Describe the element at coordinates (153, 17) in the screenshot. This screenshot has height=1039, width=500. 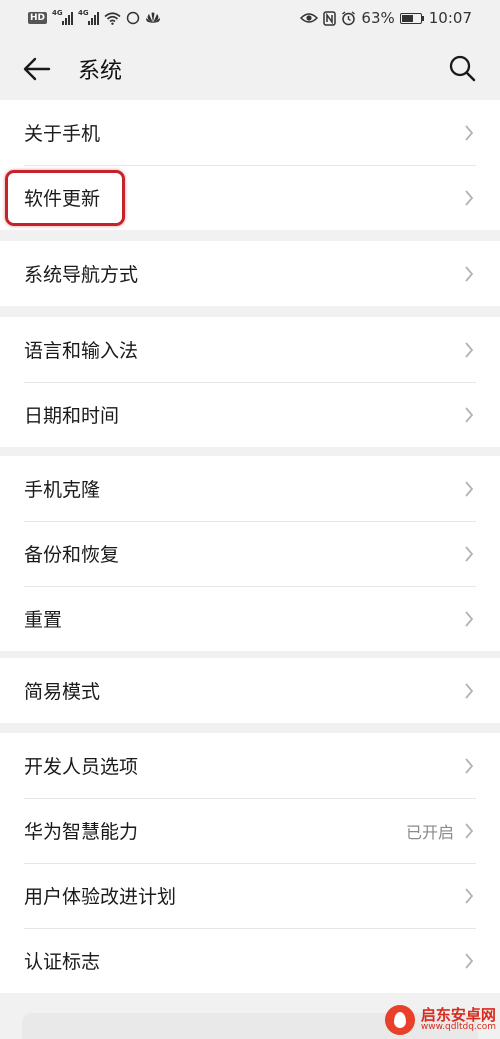
I see `huawei-icon` at that location.